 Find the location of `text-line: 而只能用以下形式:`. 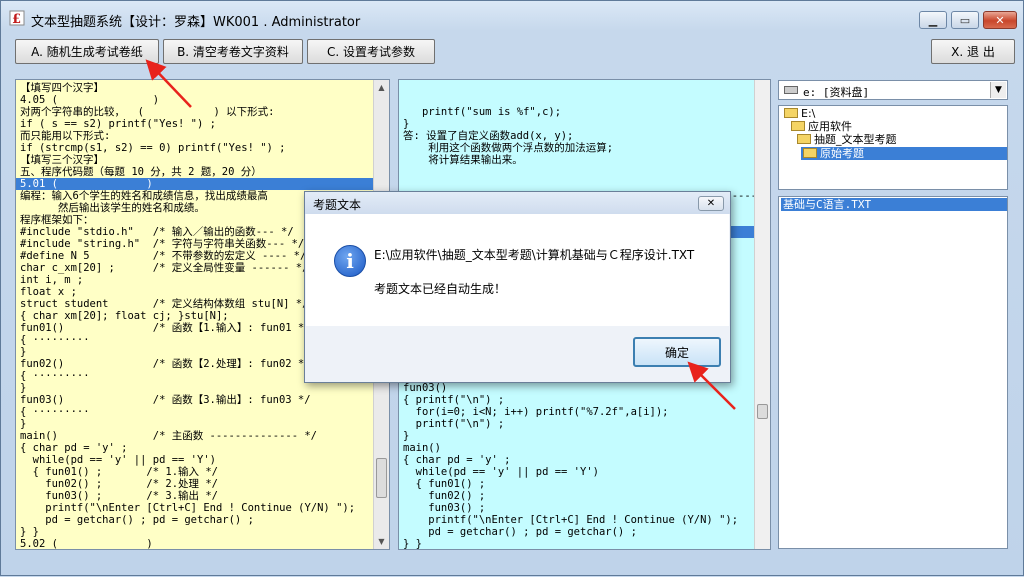

text-line: 而只能用以下形式: is located at coordinates (65, 136).